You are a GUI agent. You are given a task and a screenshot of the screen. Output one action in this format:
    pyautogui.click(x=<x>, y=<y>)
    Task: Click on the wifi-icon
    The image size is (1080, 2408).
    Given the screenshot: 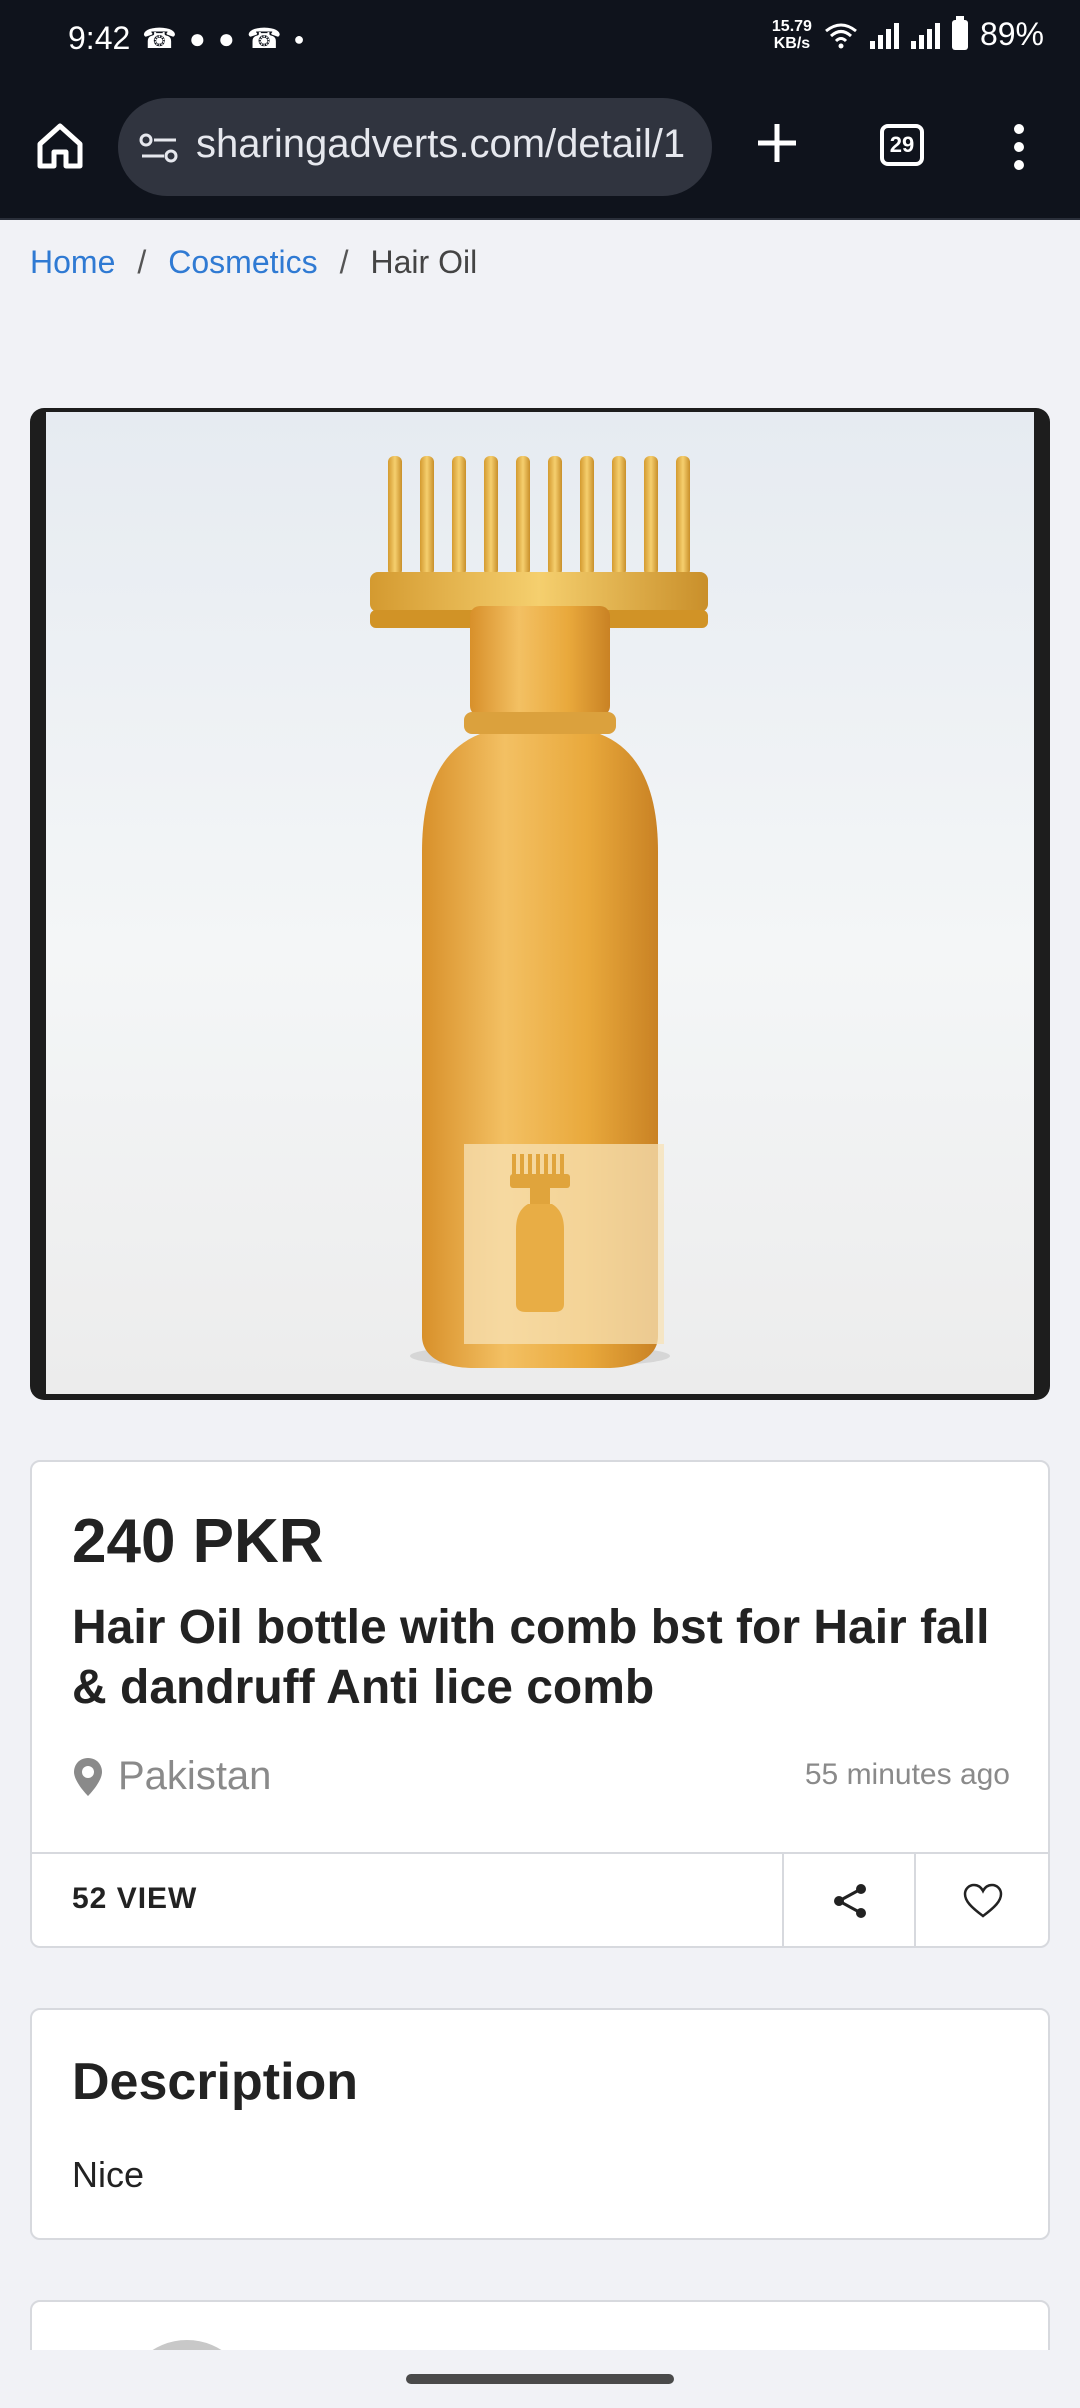 What is the action you would take?
    pyautogui.click(x=841, y=35)
    